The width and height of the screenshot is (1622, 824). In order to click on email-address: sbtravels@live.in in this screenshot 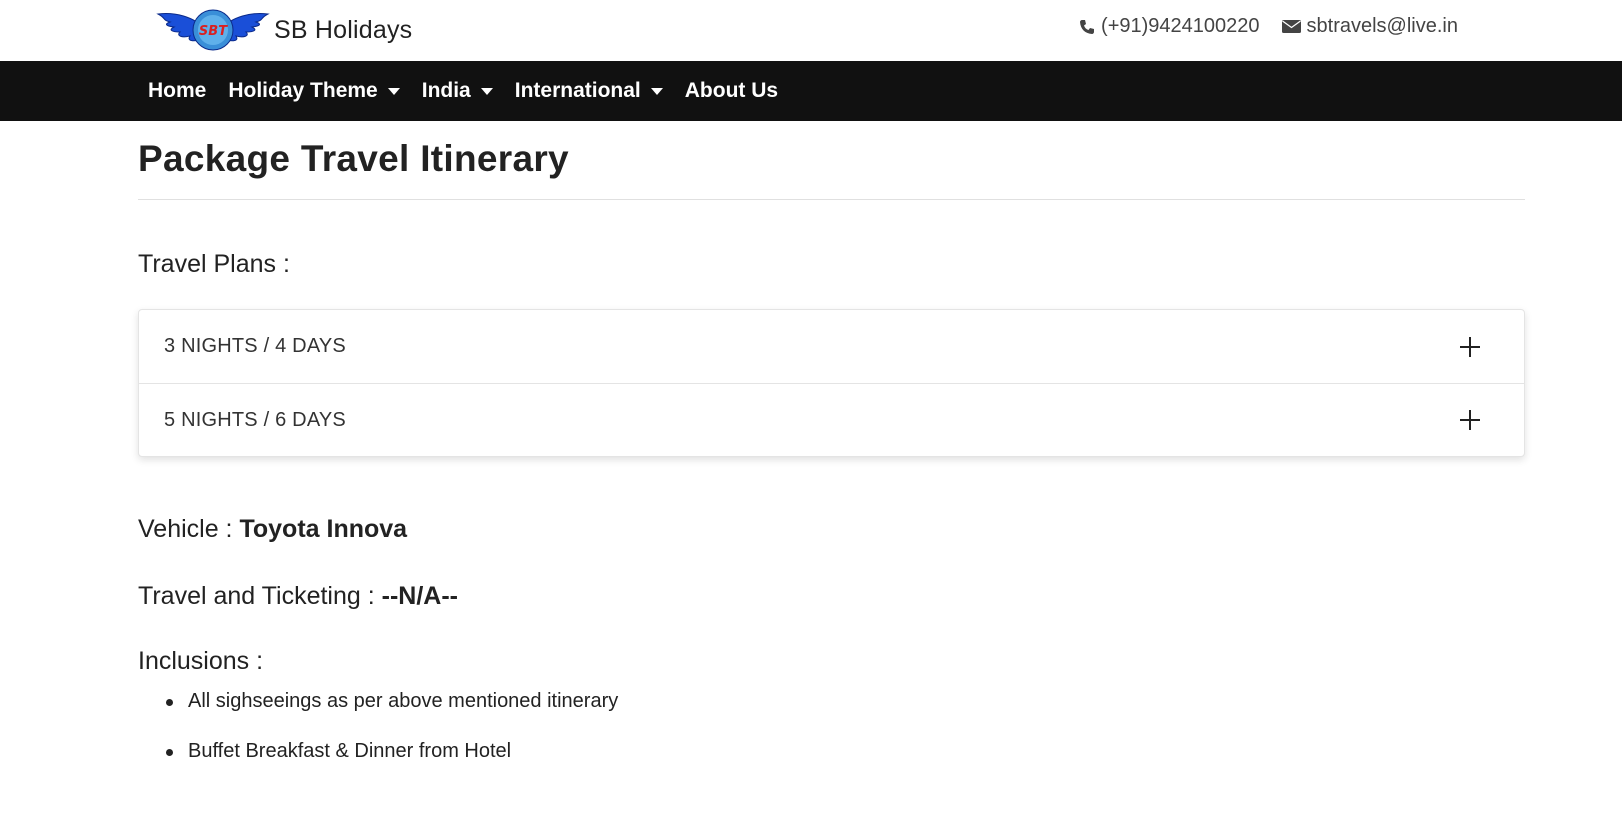, I will do `click(1382, 26)`.